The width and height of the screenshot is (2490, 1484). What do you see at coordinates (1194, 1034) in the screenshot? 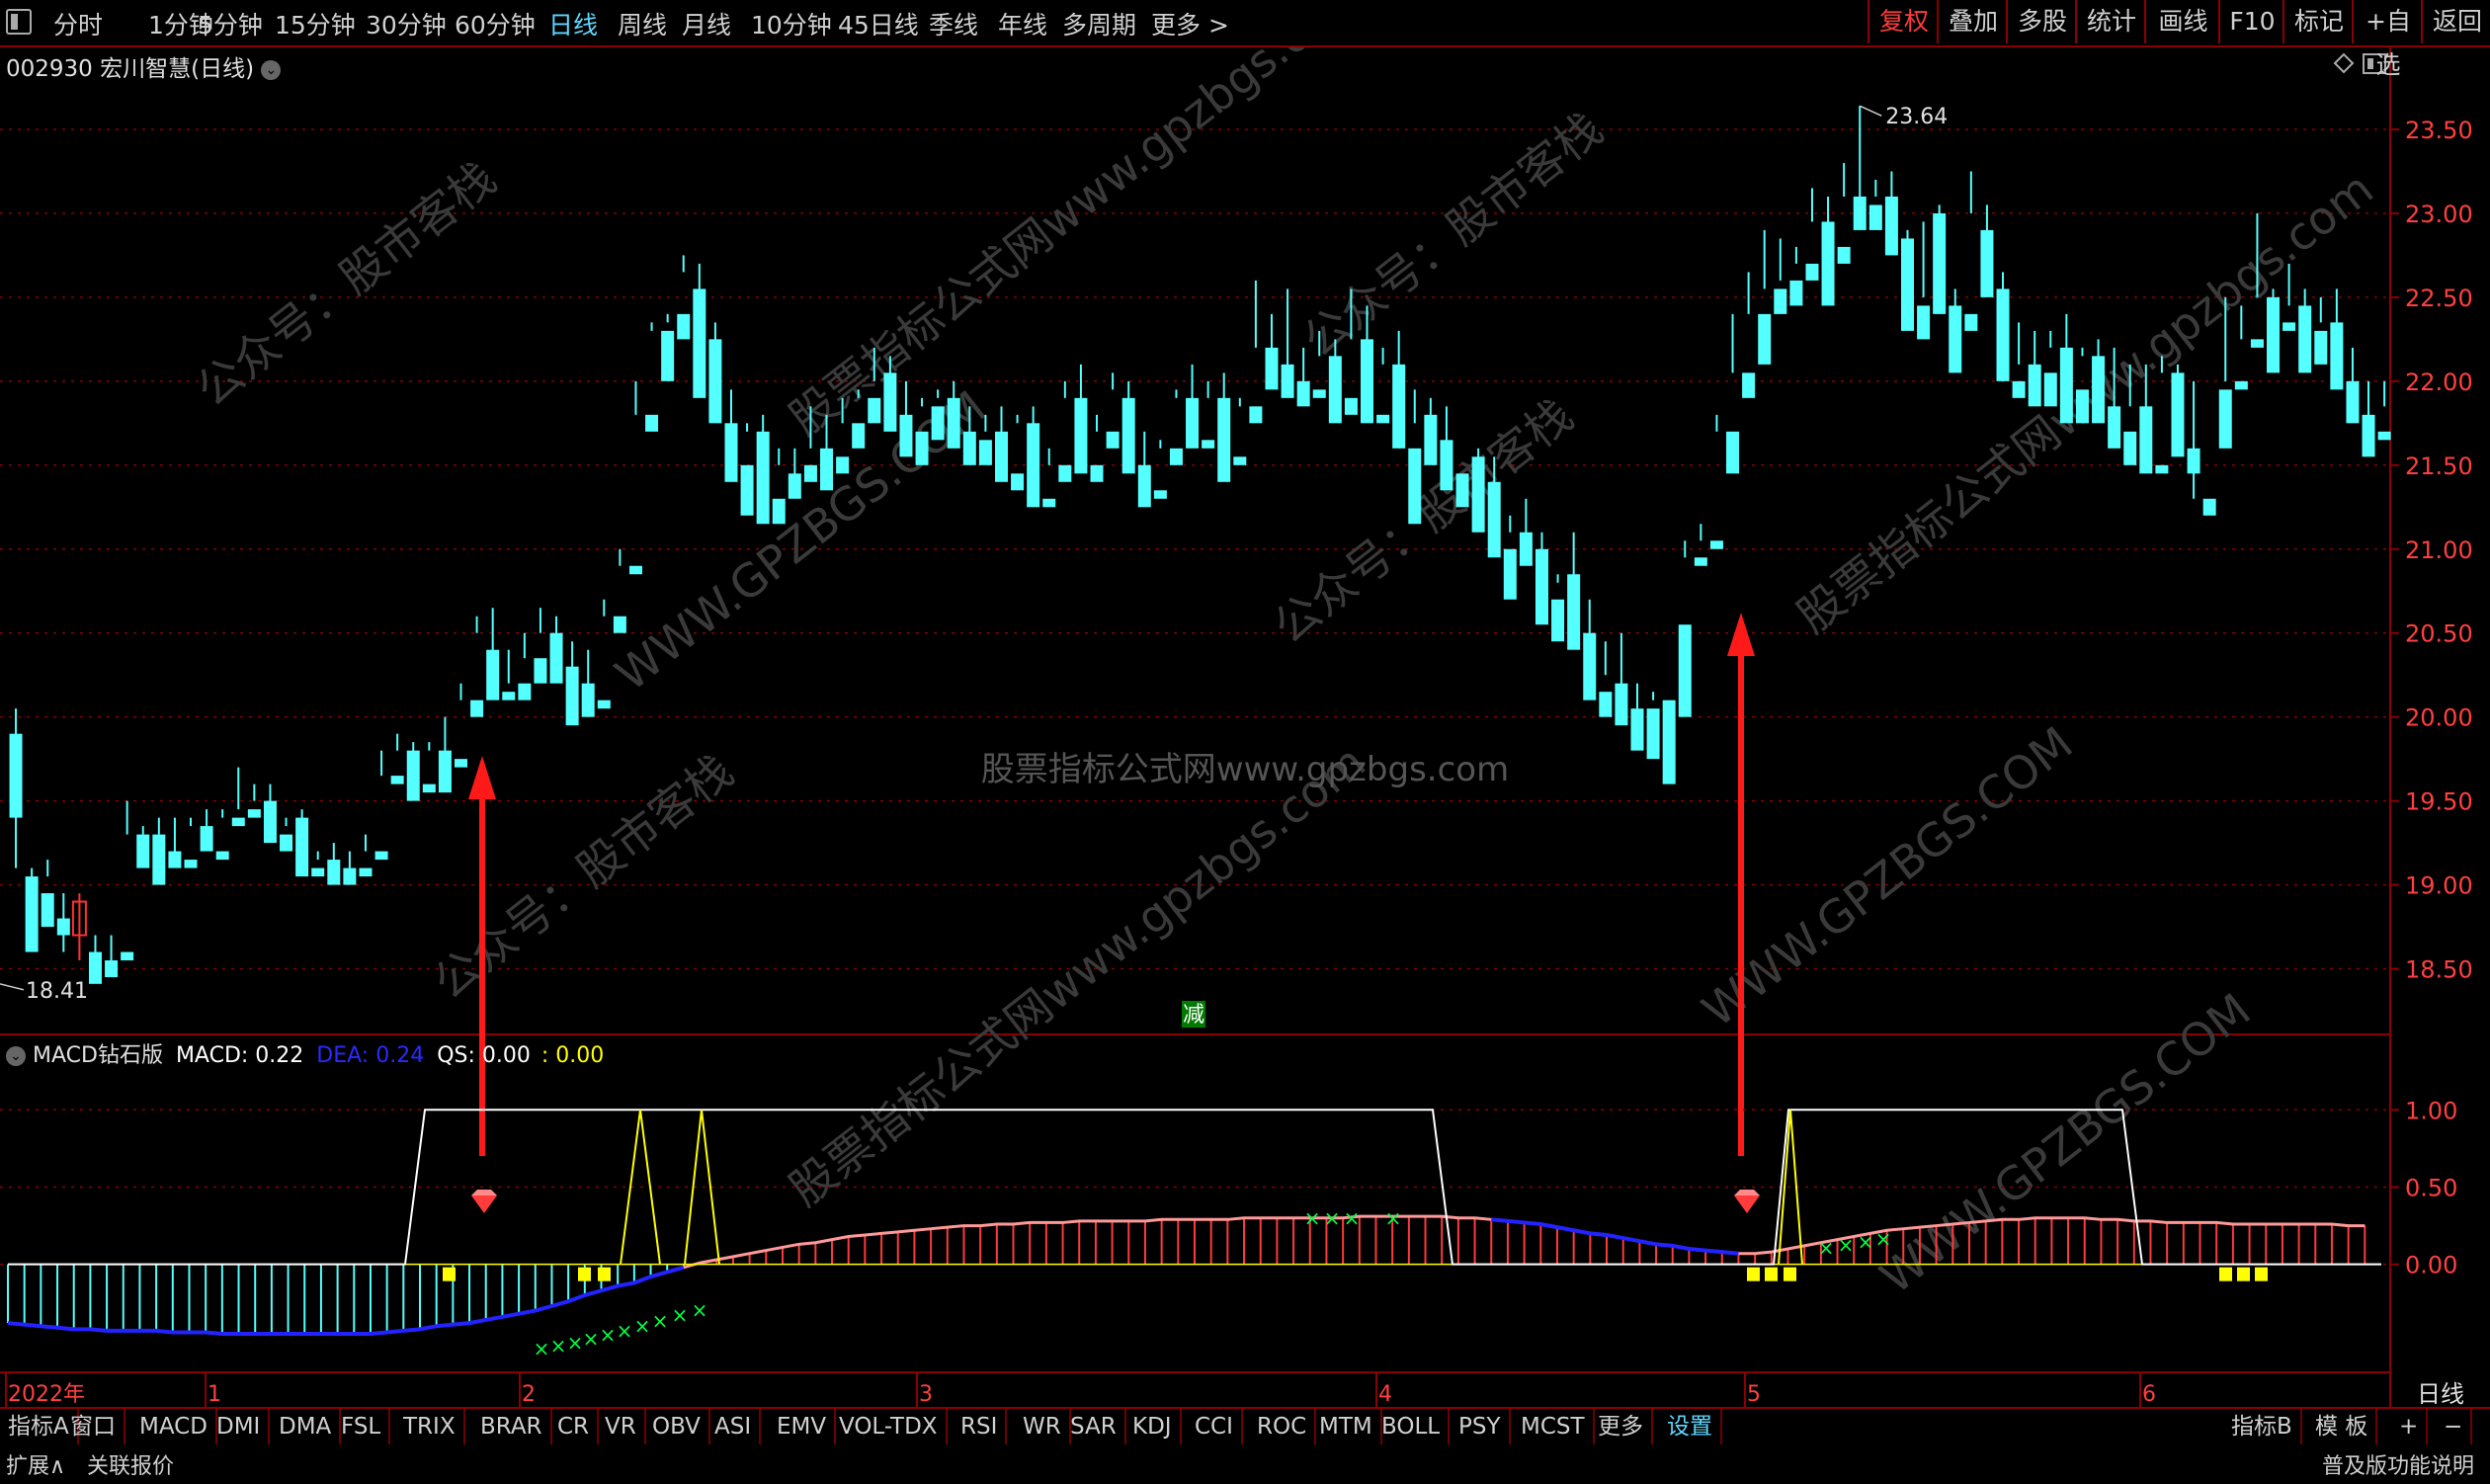
I see `pane-divider` at bounding box center [1194, 1034].